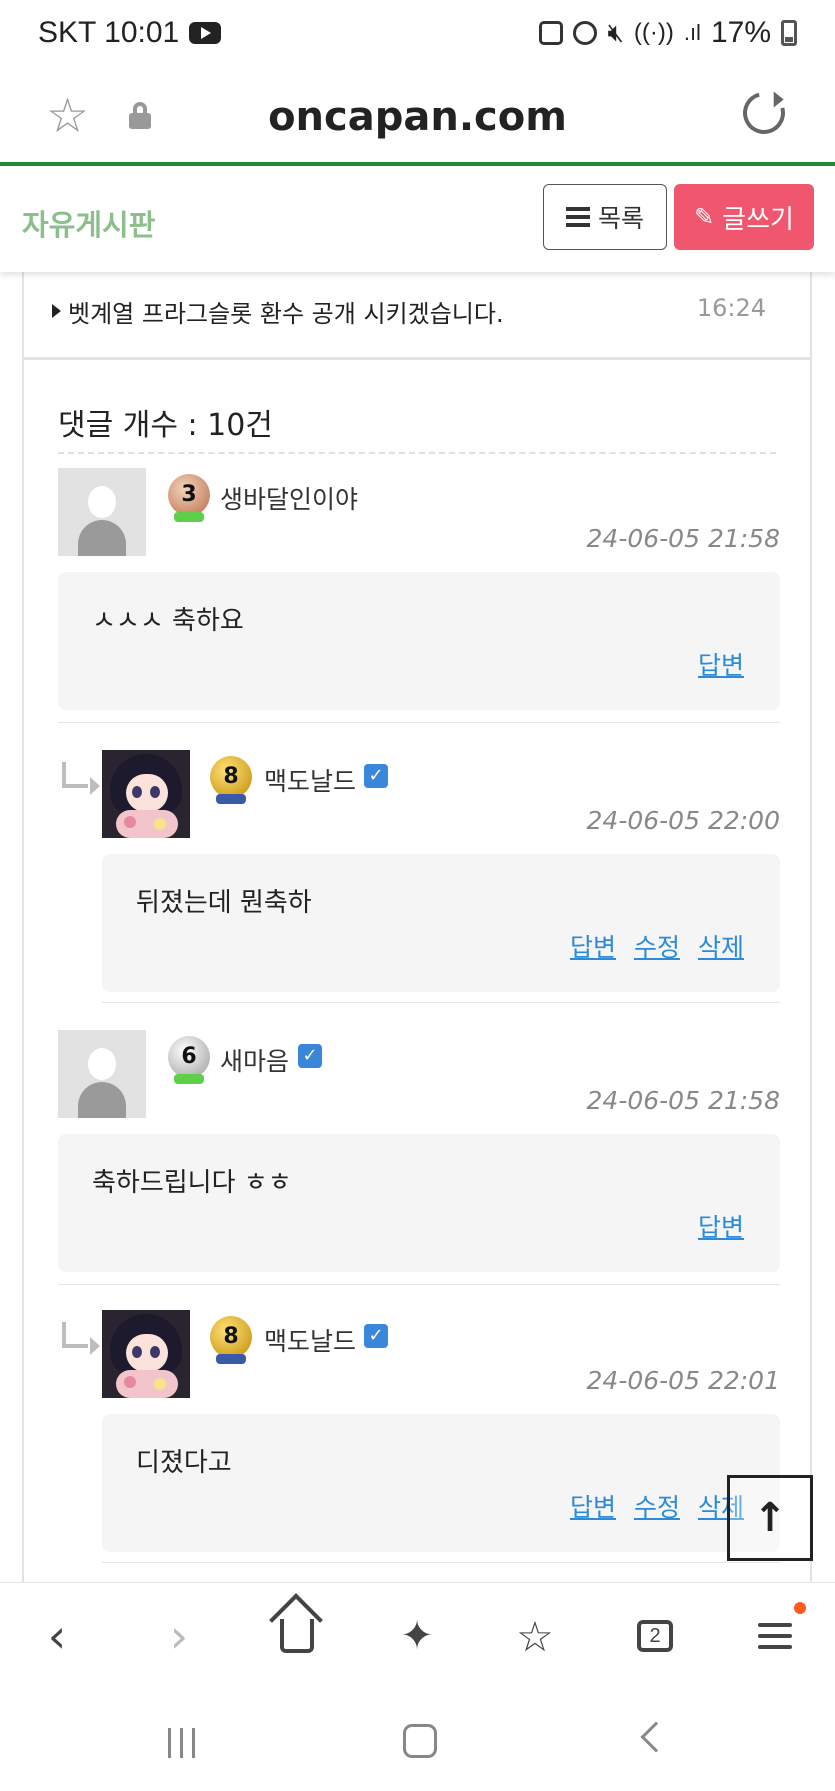 The width and height of the screenshot is (835, 1791). I want to click on home-icon, so click(297, 1636).